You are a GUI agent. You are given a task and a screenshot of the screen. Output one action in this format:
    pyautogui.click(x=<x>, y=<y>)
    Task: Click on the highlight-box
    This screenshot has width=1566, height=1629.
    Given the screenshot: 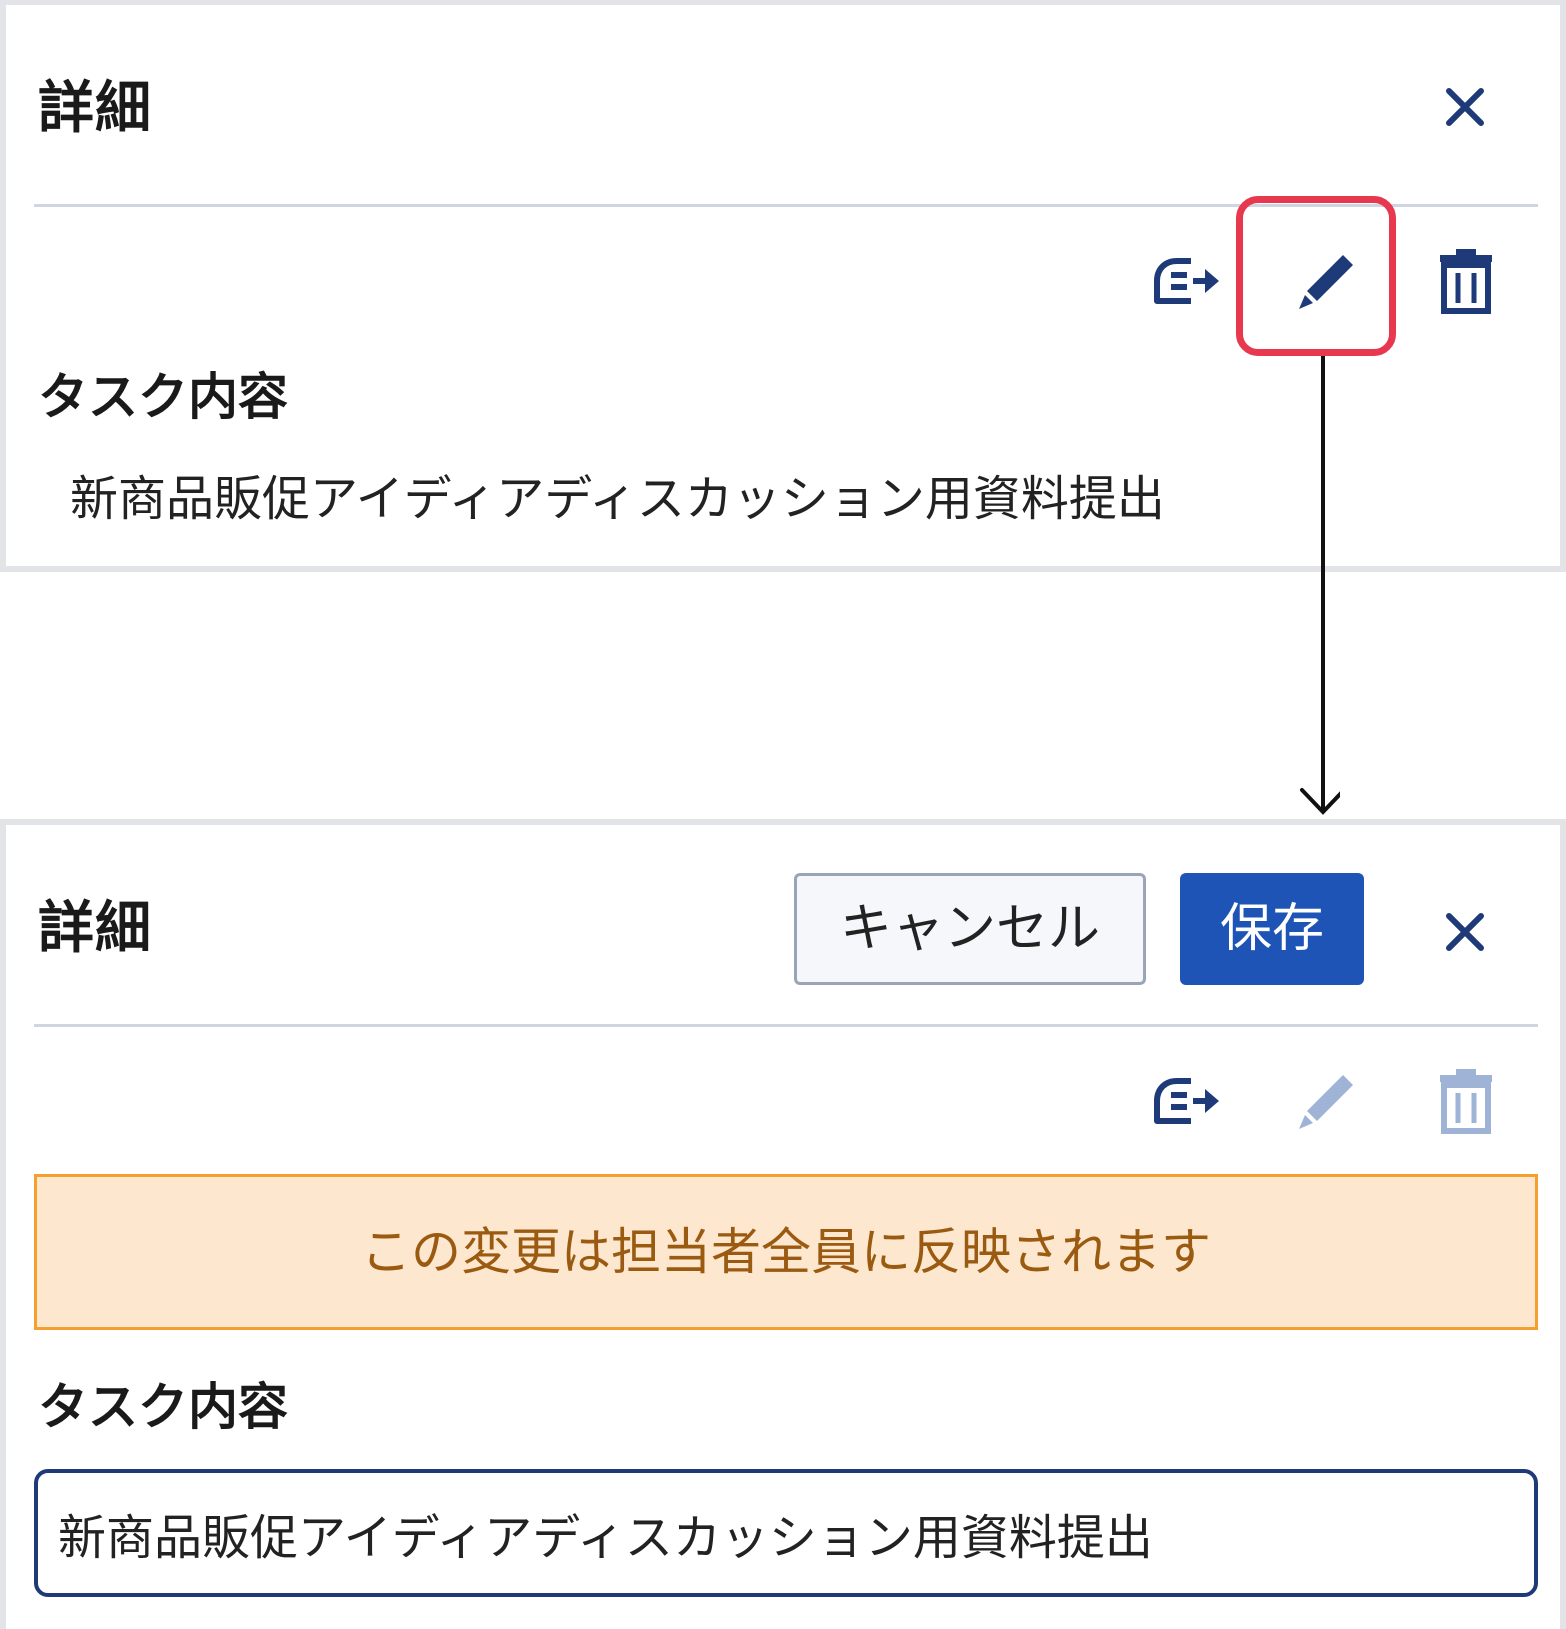 What is the action you would take?
    pyautogui.click(x=1316, y=276)
    